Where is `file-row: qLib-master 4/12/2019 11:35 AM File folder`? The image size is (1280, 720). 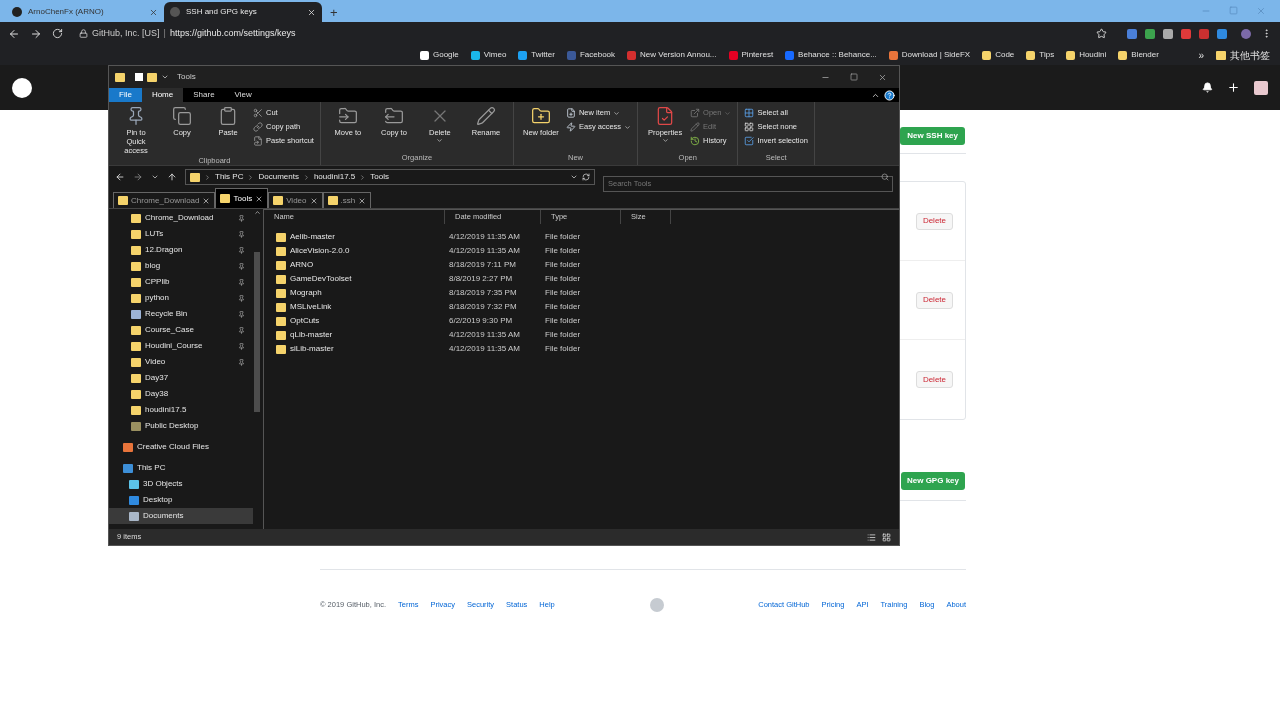 file-row: qLib-master 4/12/2019 11:35 AM File folder is located at coordinates (581, 335).